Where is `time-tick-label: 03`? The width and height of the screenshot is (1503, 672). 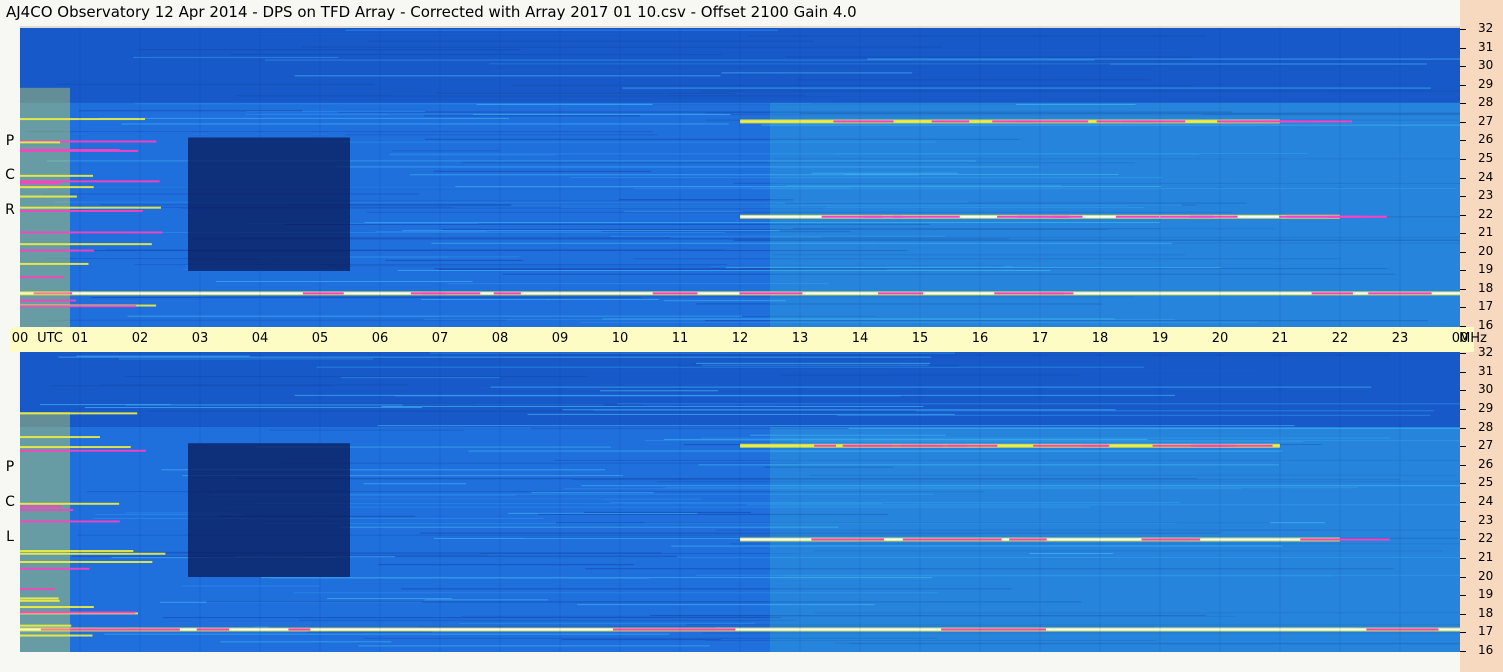 time-tick-label: 03 is located at coordinates (200, 338).